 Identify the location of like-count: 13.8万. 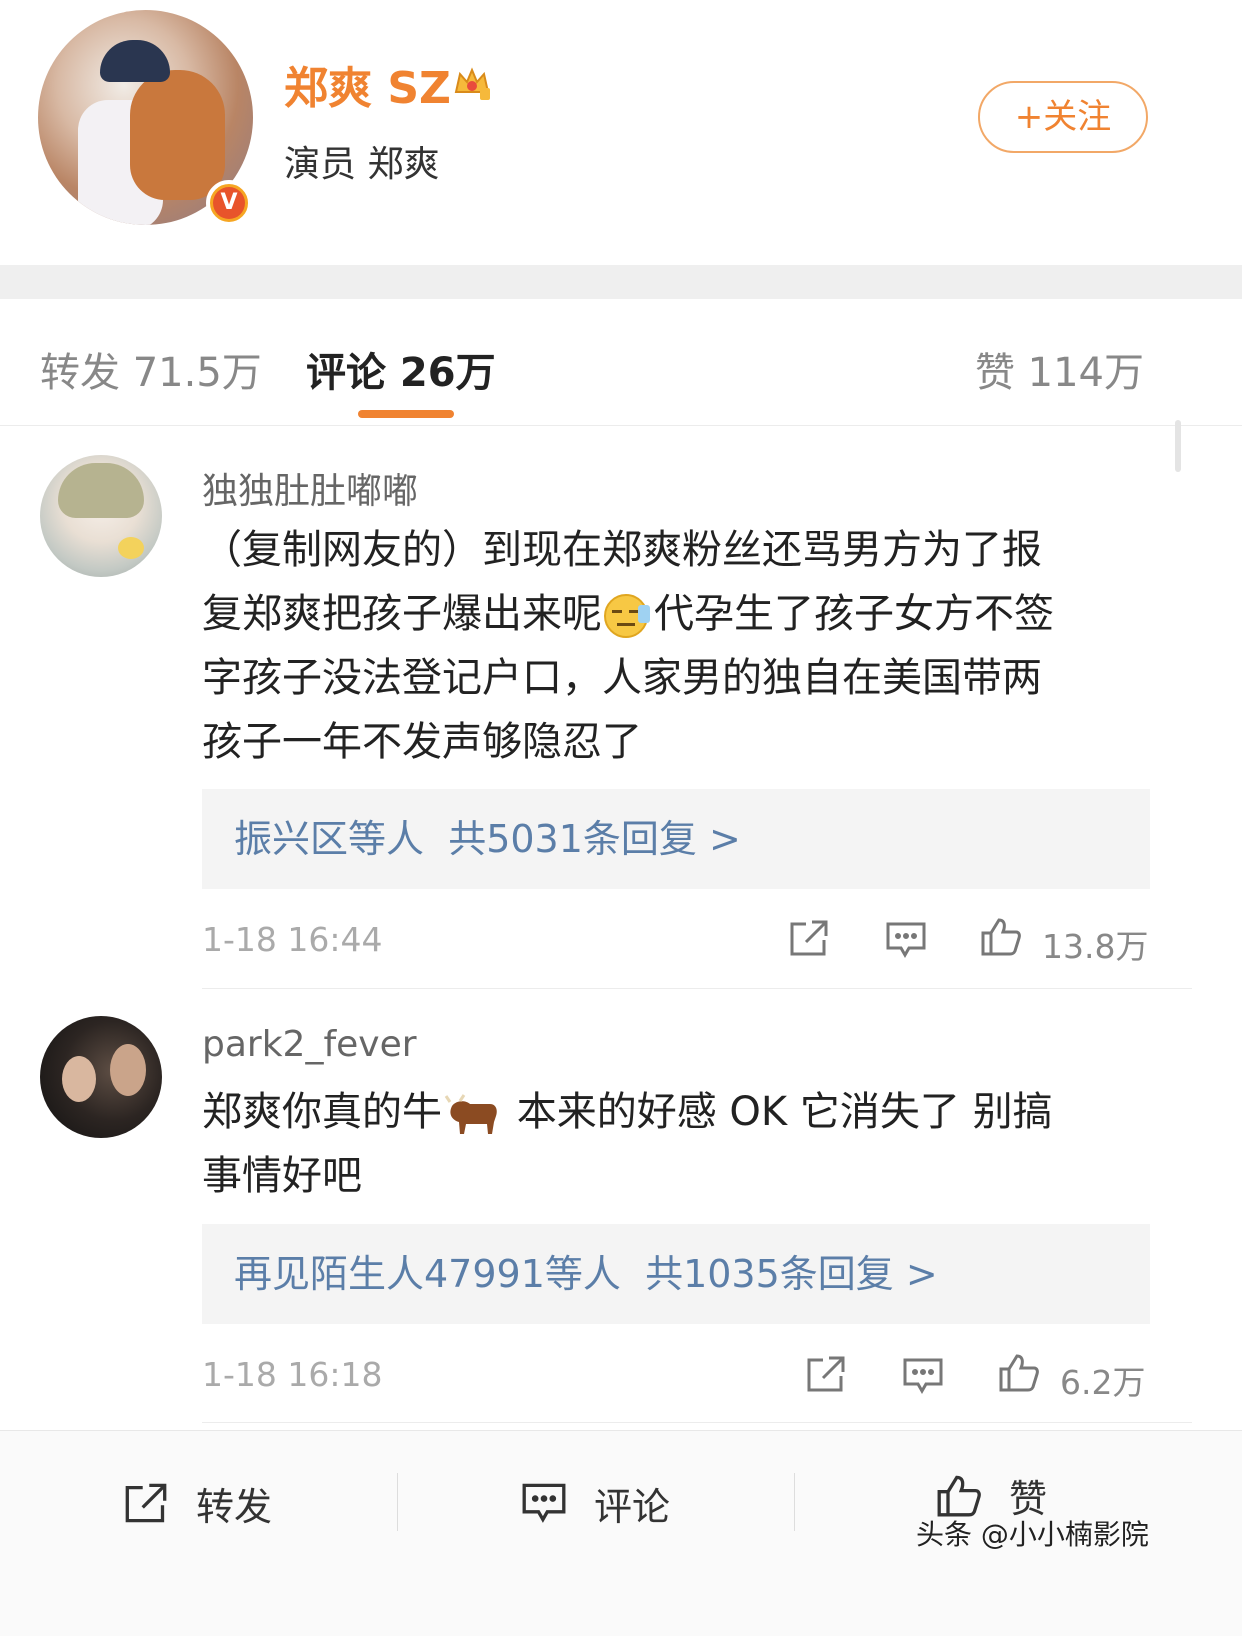
(1095, 946).